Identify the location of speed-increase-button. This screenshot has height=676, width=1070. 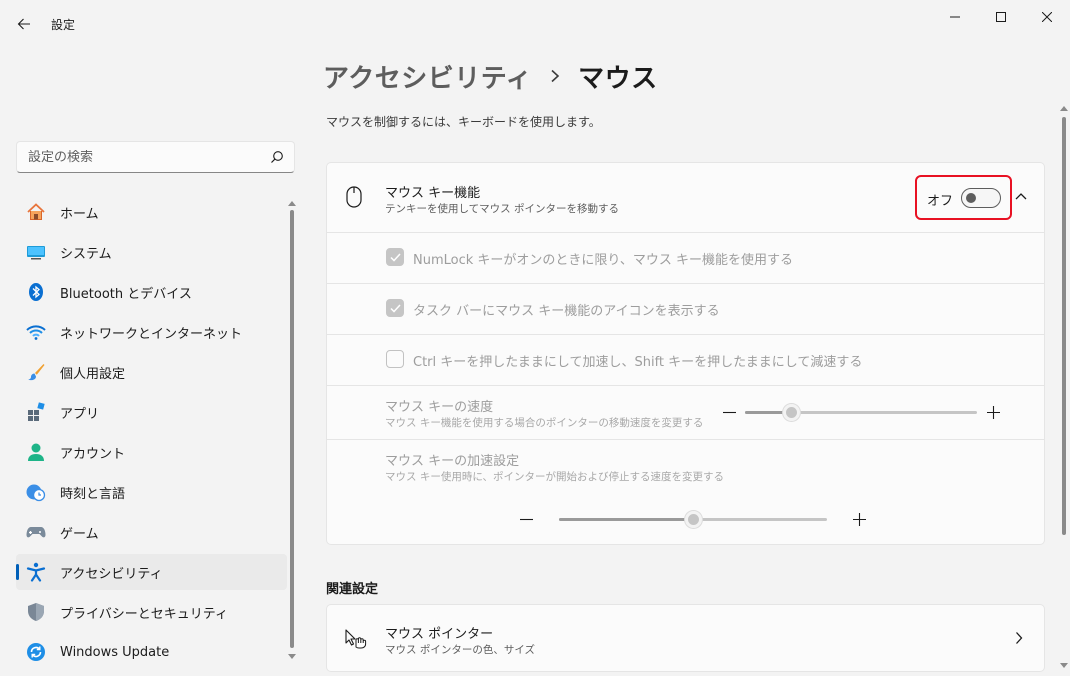
(993, 412).